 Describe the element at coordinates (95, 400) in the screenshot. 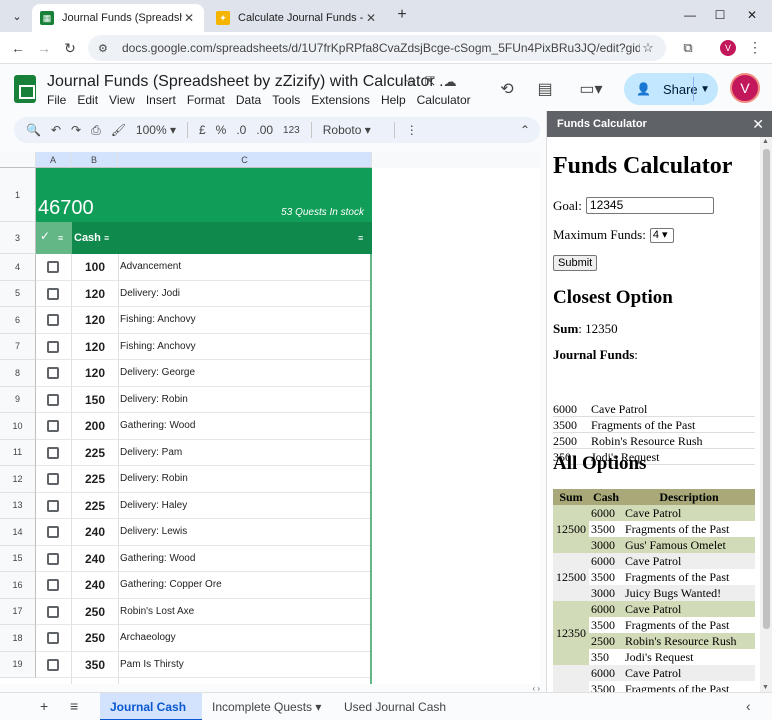

I see `cash-cell: 150` at that location.